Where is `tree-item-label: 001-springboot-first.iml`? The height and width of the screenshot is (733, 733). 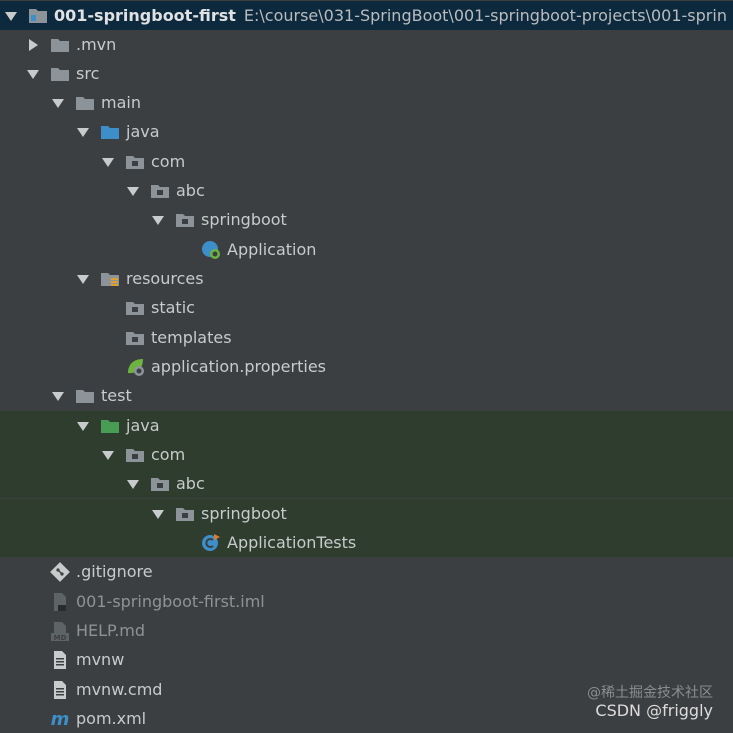 tree-item-label: 001-springboot-first.iml is located at coordinates (170, 601).